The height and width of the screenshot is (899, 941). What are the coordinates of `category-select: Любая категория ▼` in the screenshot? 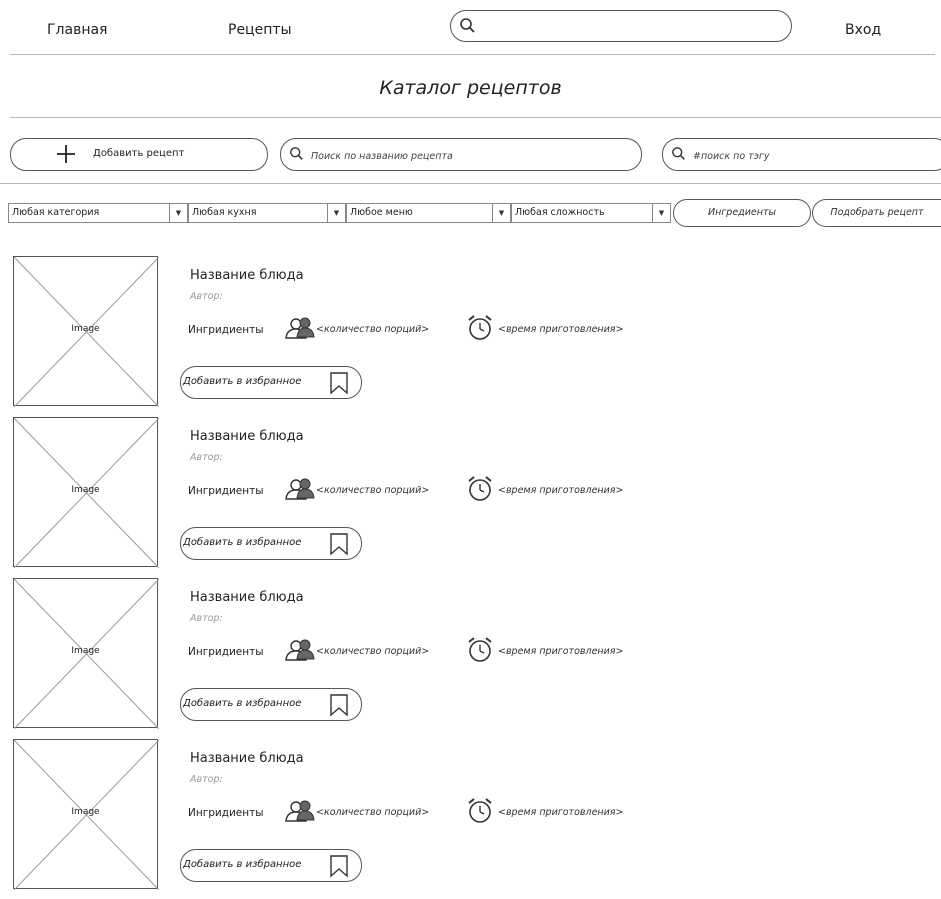 It's located at (98, 213).